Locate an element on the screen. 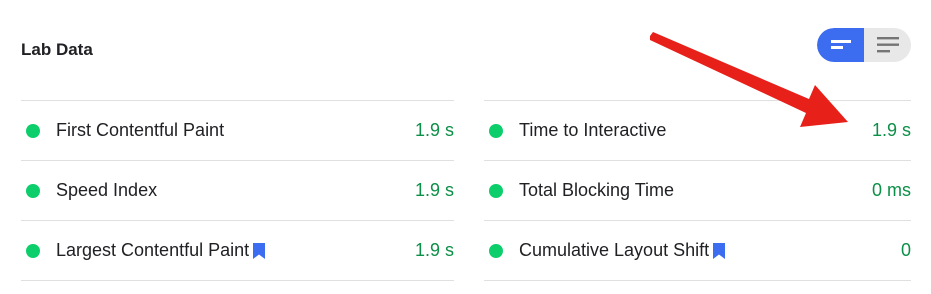  metric-row-largest-contentful-paint: Largest Contentful Paint 1.9 s is located at coordinates (237, 250).